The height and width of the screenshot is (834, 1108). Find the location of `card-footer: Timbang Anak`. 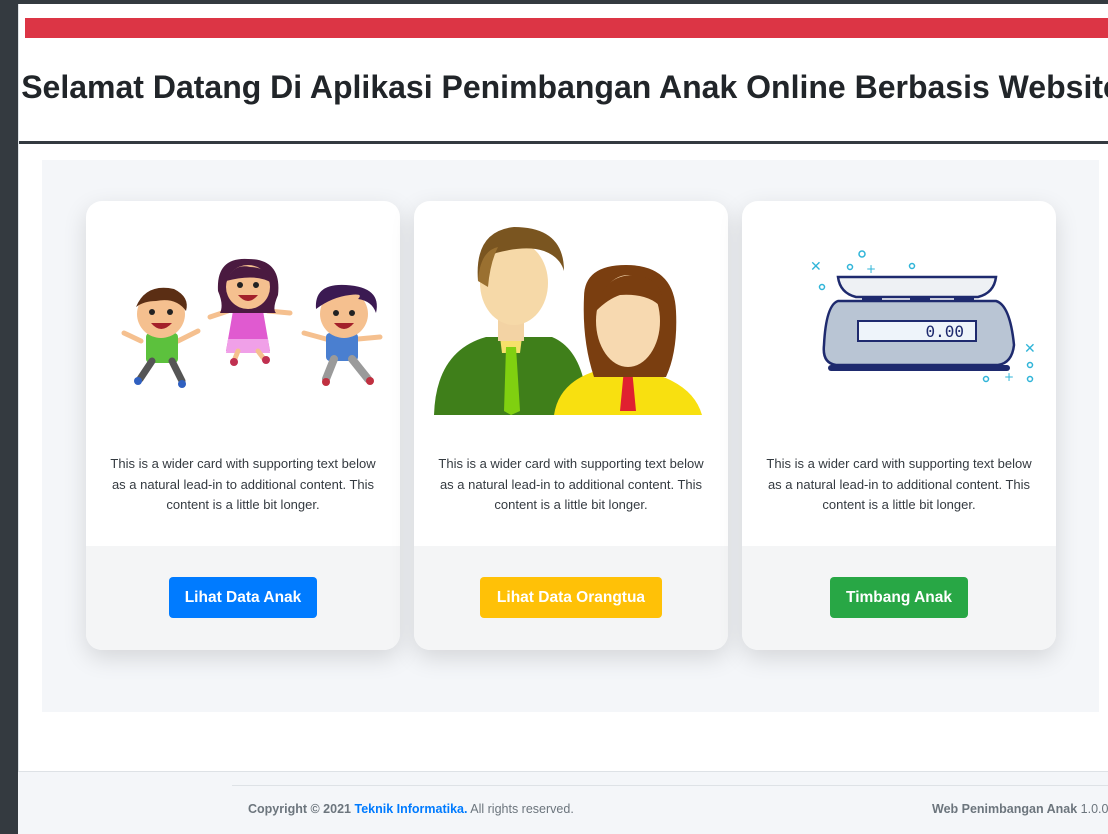

card-footer: Timbang Anak is located at coordinates (899, 598).